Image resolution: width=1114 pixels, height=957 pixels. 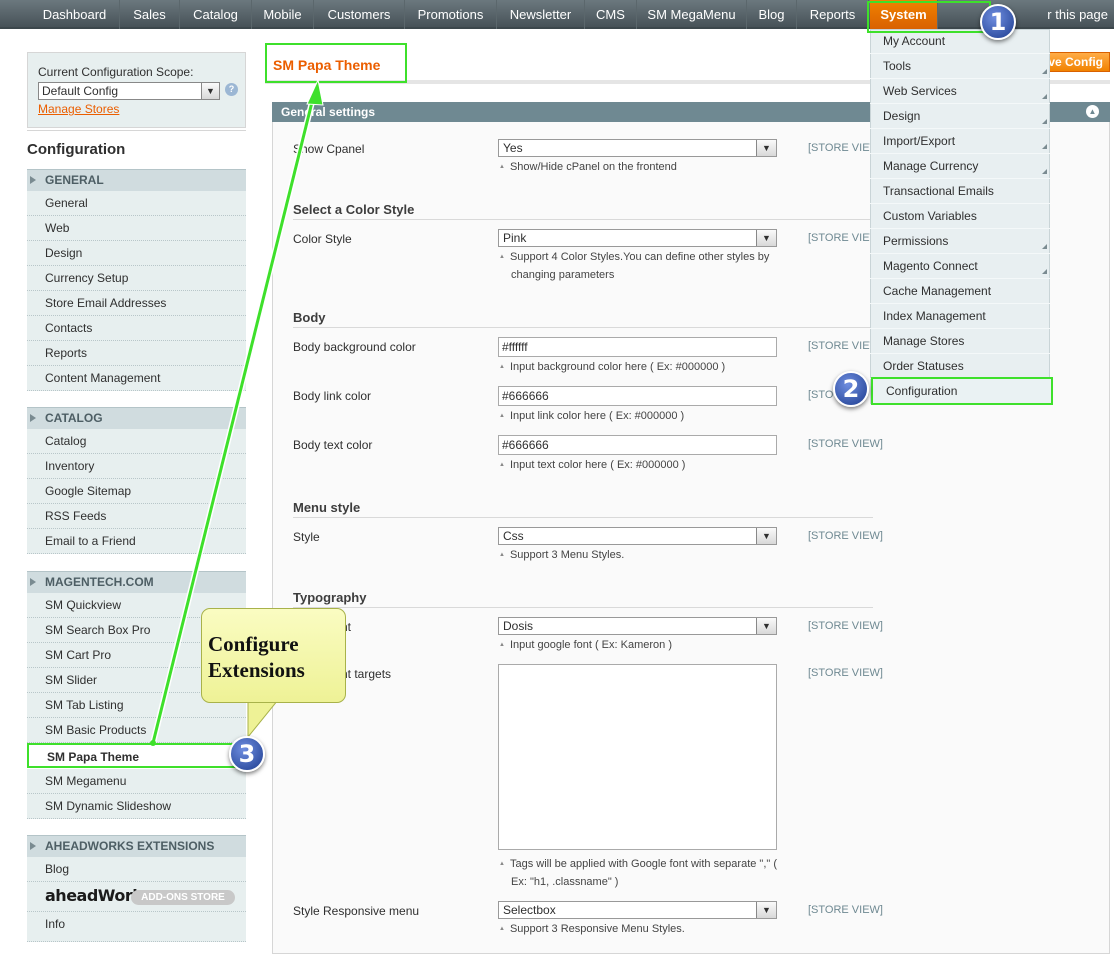 What do you see at coordinates (136, 203) in the screenshot?
I see `sidebar-item-general: General` at bounding box center [136, 203].